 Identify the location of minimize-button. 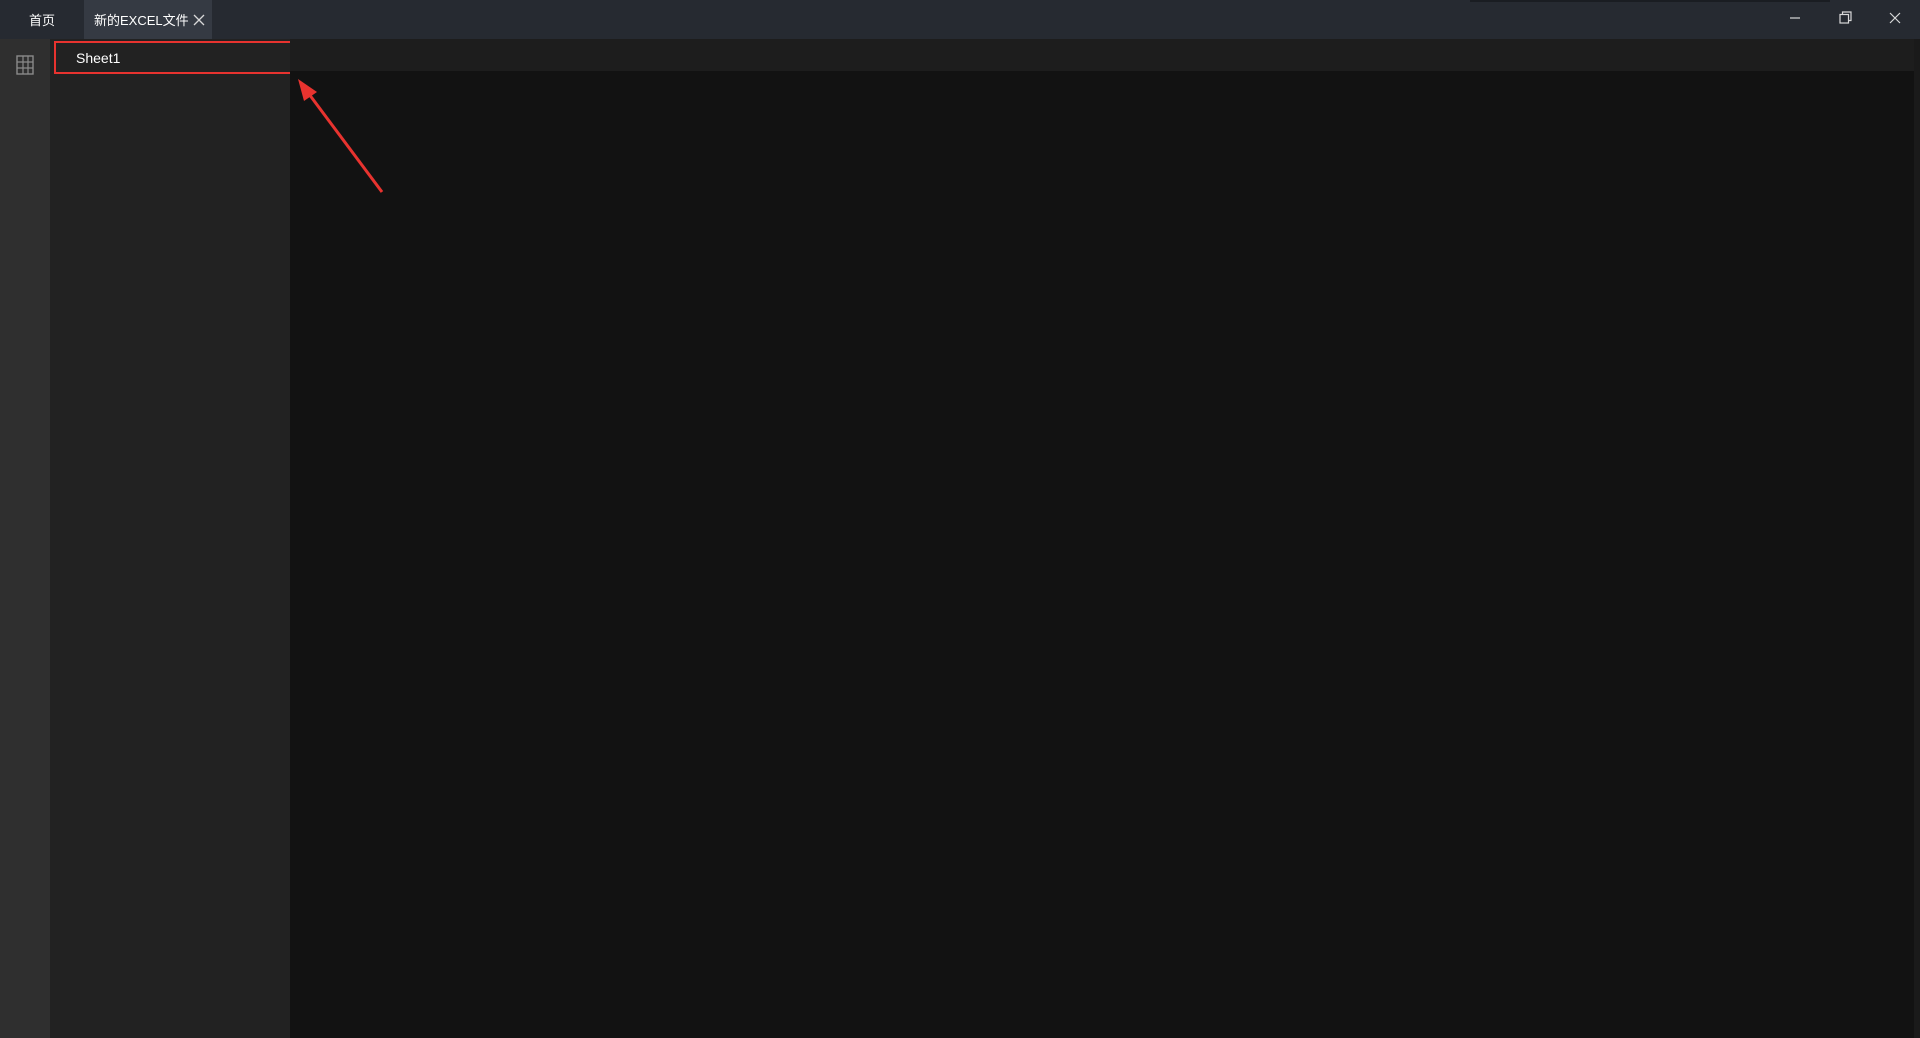
(1795, 19).